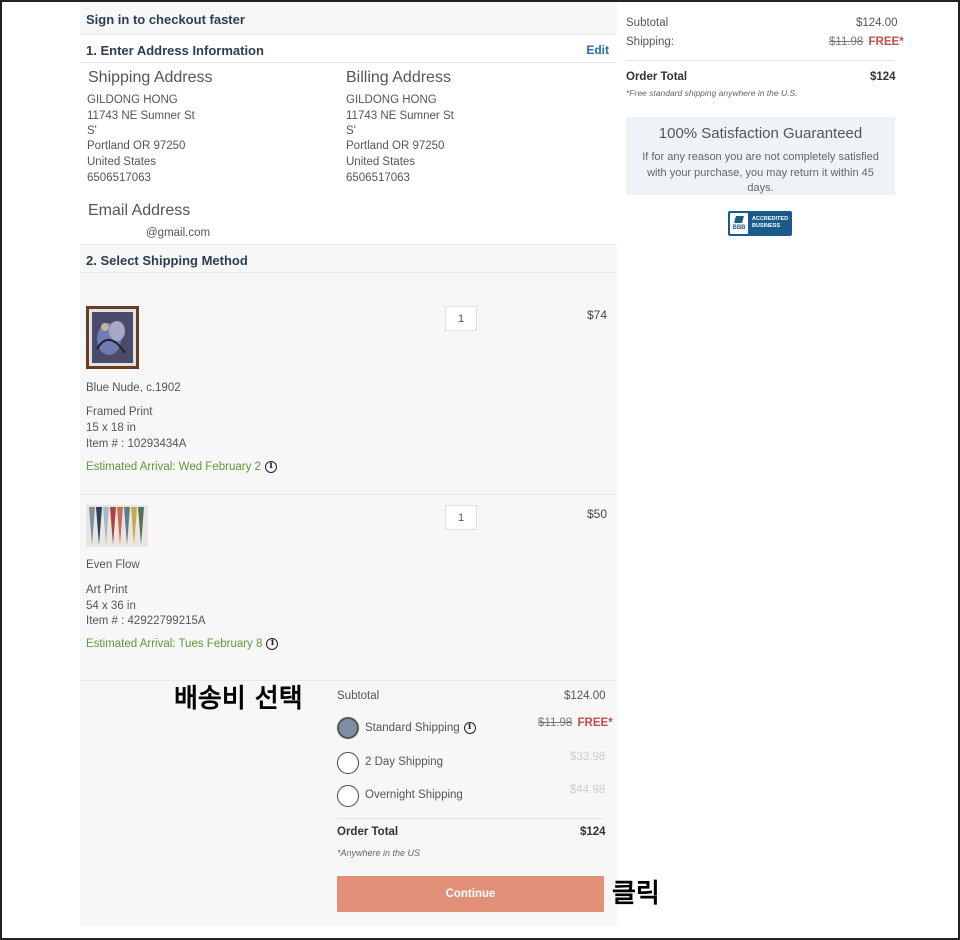 This screenshot has height=940, width=960. I want to click on bbb-line1: ACCREDITED, so click(770, 219).